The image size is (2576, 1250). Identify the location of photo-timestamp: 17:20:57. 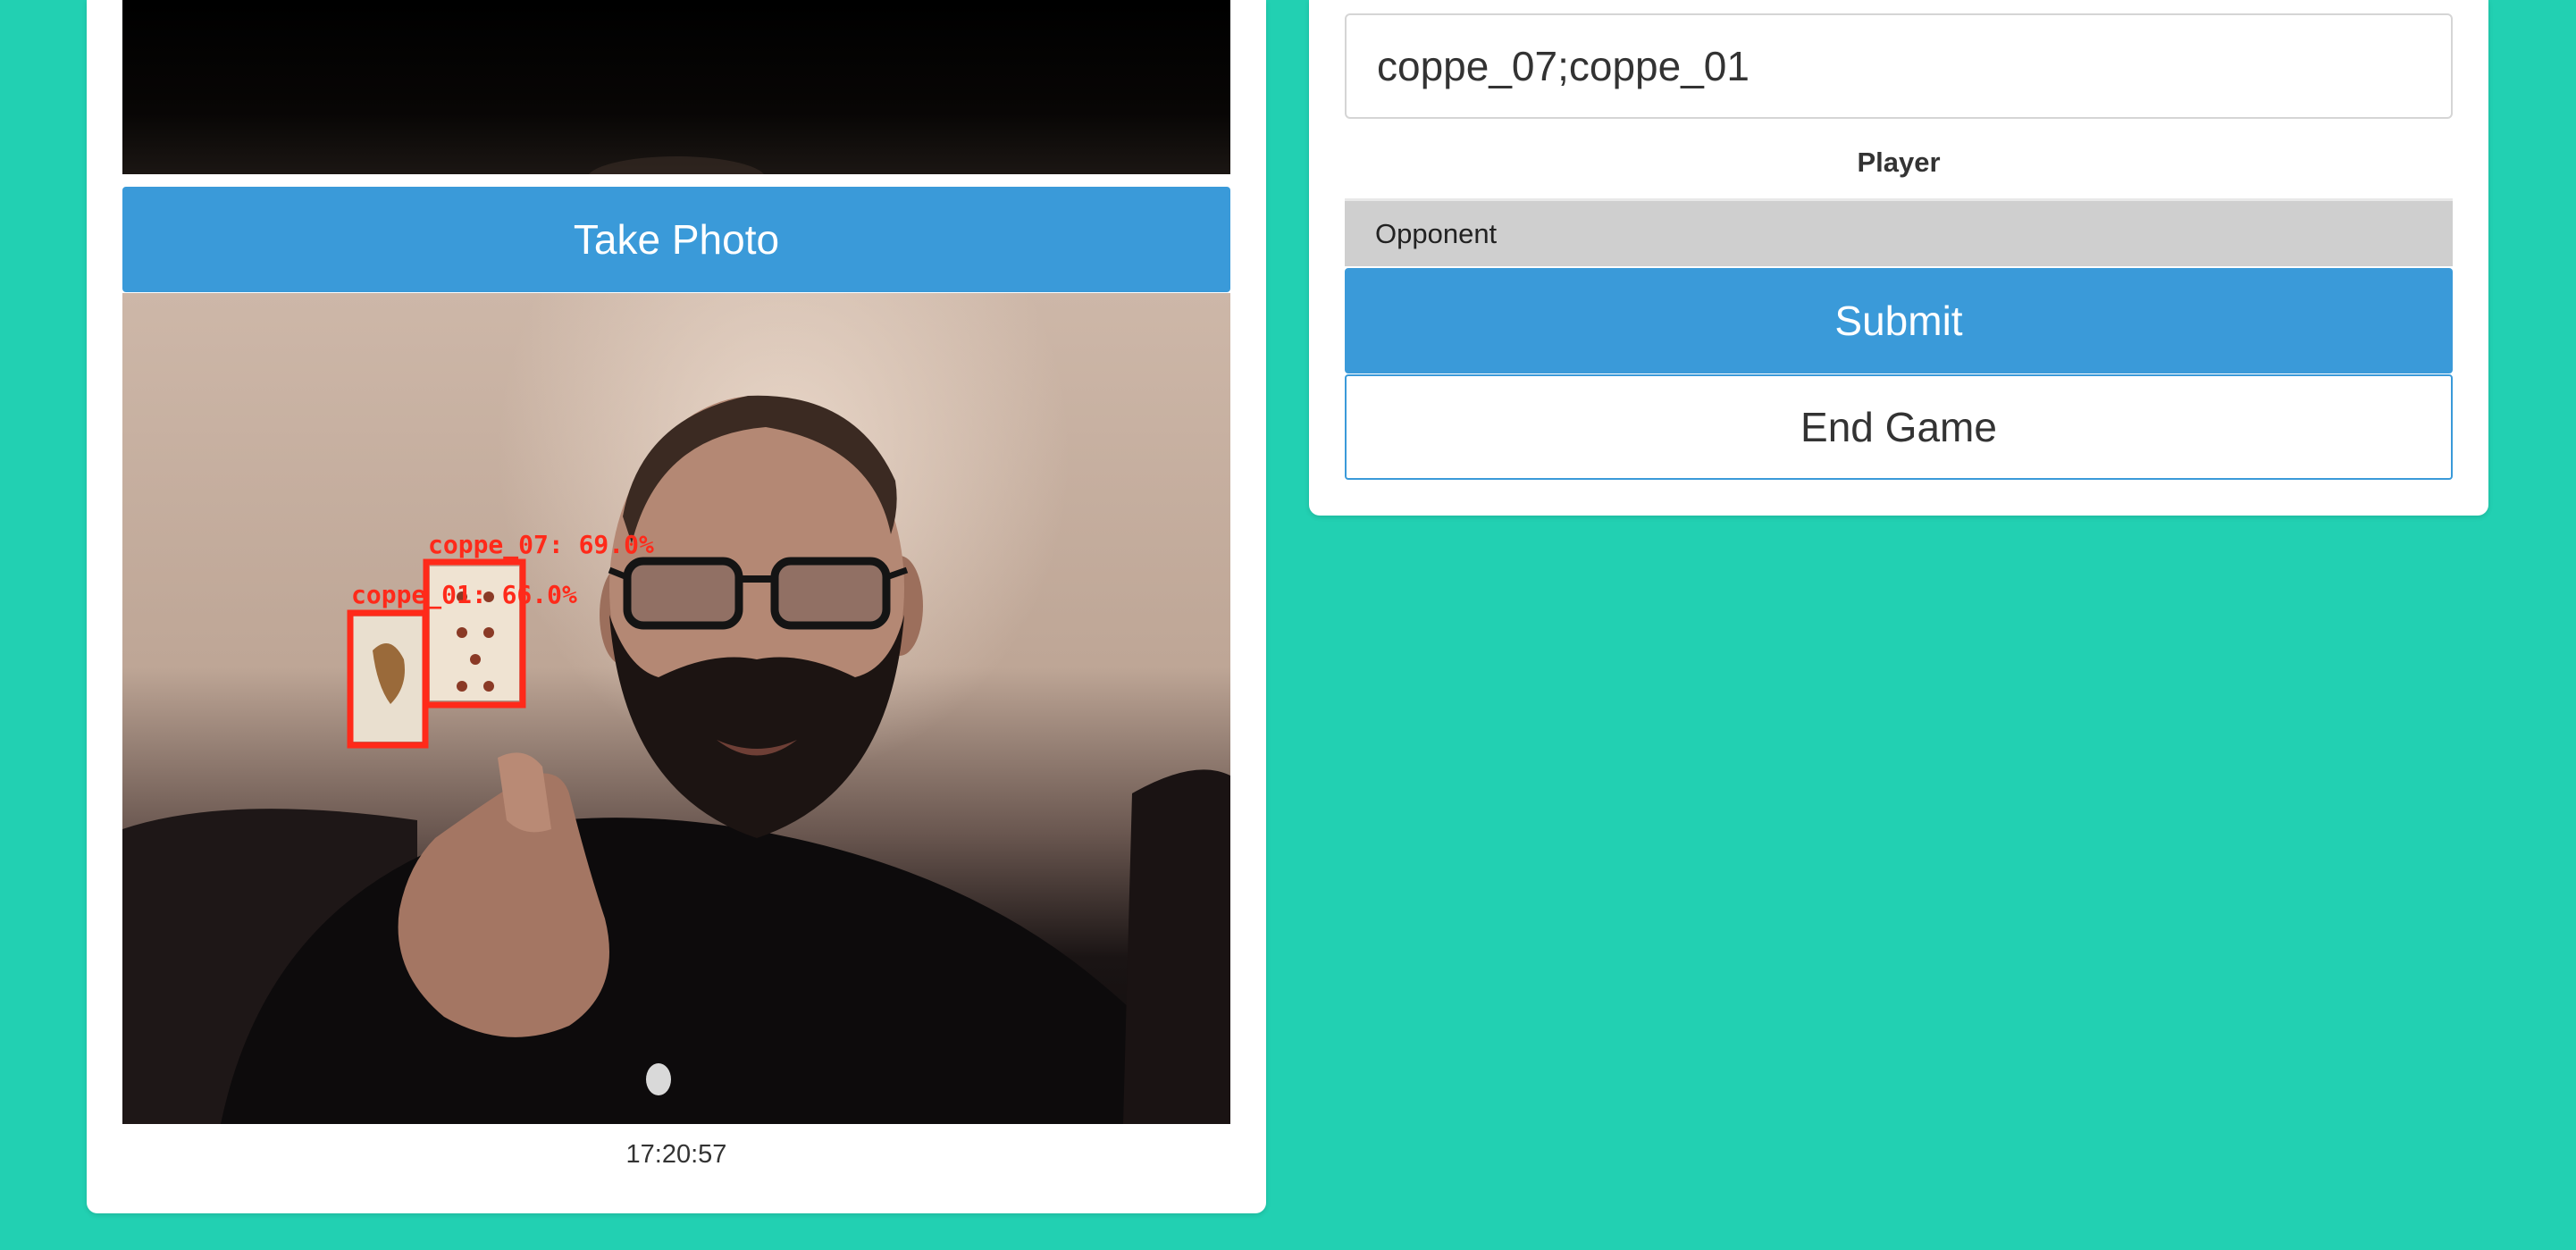
(676, 1154).